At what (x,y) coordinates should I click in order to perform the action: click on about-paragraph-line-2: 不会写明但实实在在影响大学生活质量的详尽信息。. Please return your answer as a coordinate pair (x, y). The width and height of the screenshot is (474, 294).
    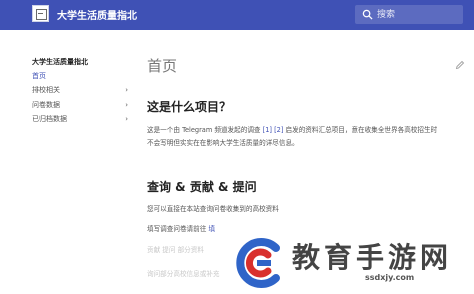
    Looking at the image, I should click on (223, 143).